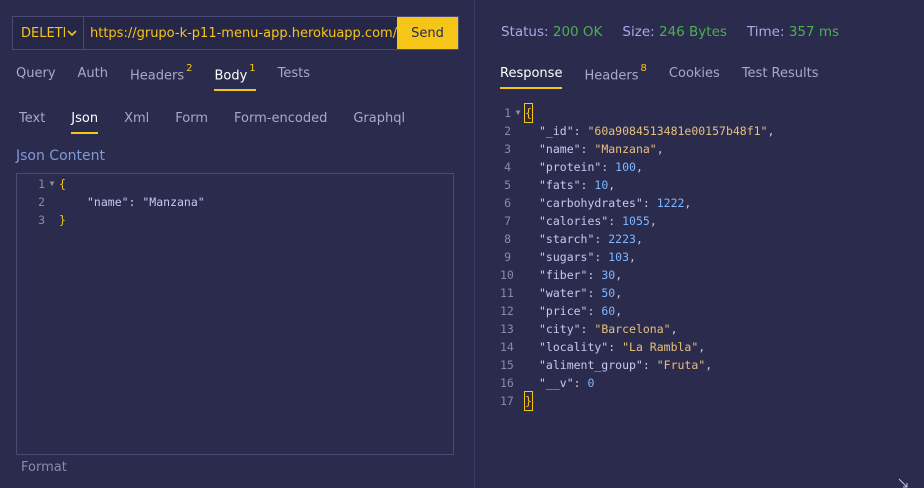 The width and height of the screenshot is (924, 488). I want to click on code-line: 3}, so click(111, 220).